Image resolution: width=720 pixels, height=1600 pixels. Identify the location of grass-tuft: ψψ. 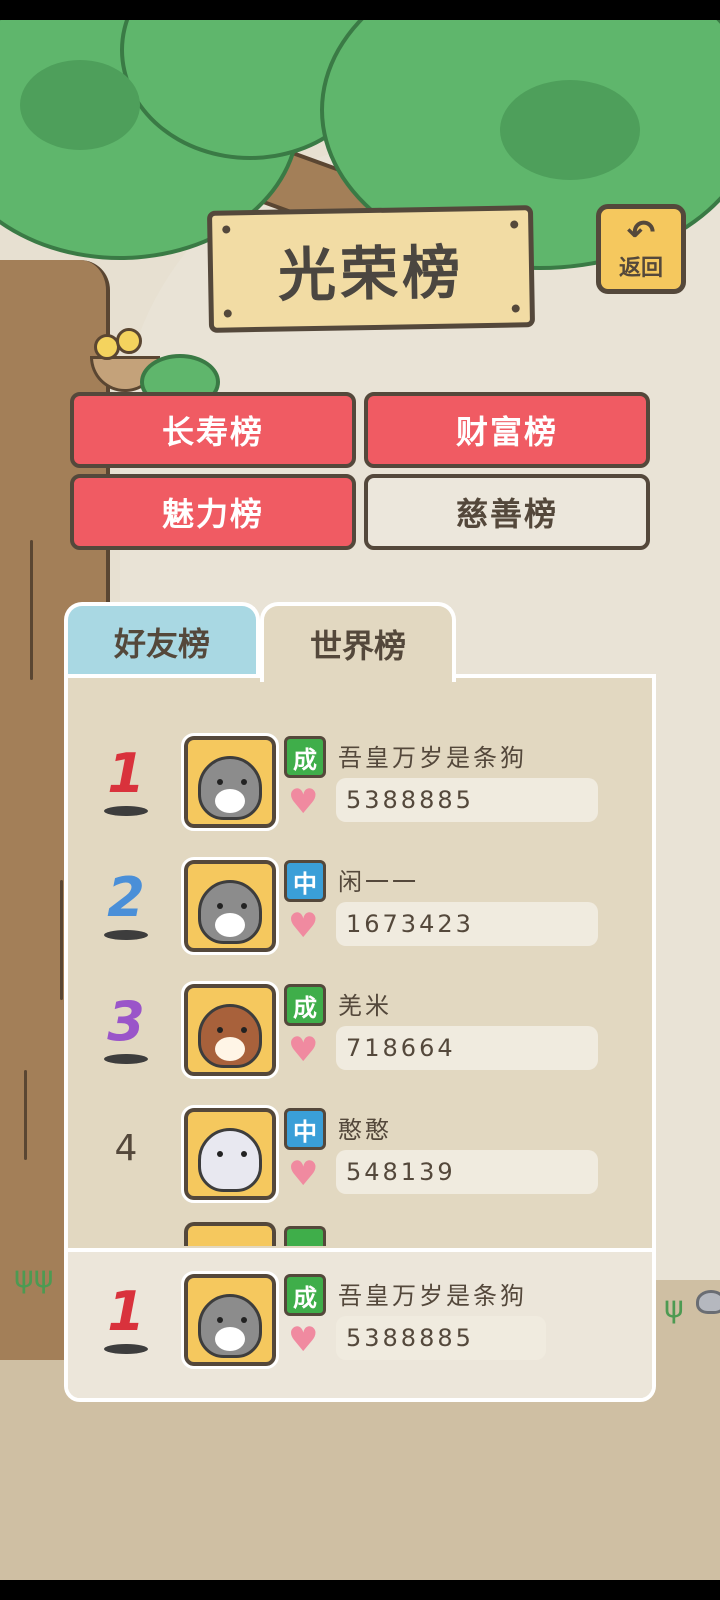
(34, 1277).